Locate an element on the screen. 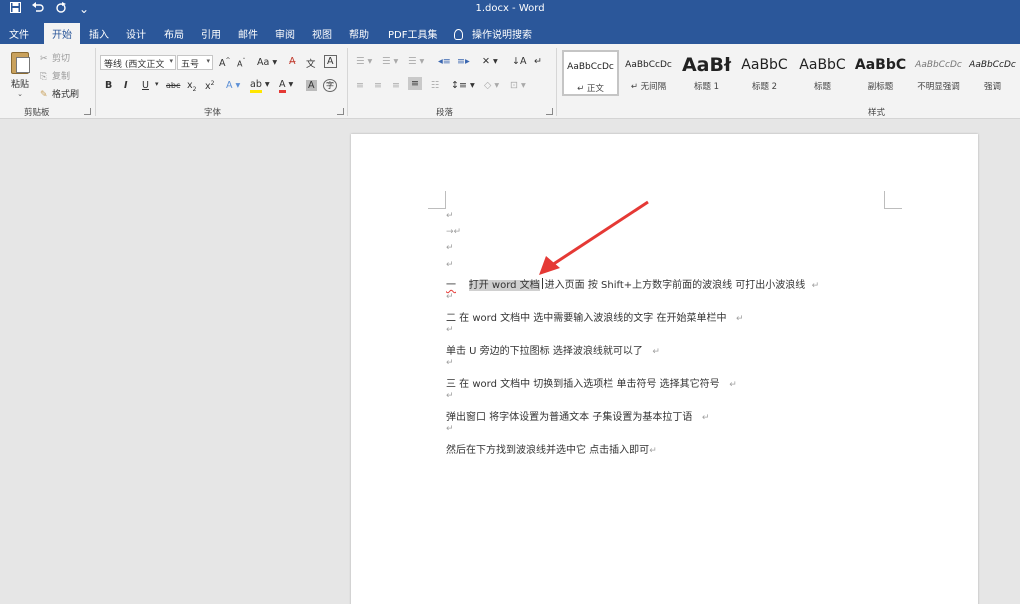 This screenshot has width=1020, height=604. arrow-head is located at coordinates (549, 265).